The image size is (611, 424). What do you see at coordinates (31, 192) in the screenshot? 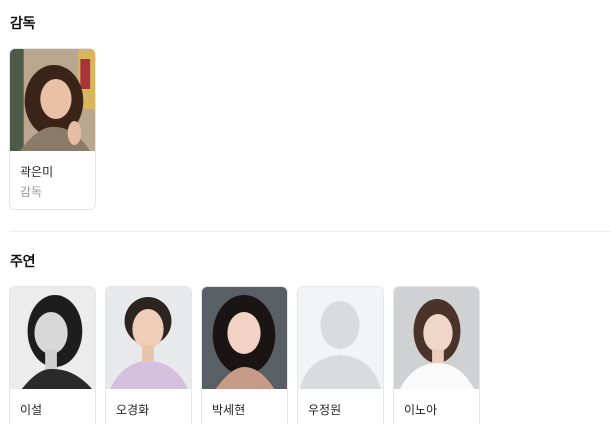
I see `director-role: 감독` at bounding box center [31, 192].